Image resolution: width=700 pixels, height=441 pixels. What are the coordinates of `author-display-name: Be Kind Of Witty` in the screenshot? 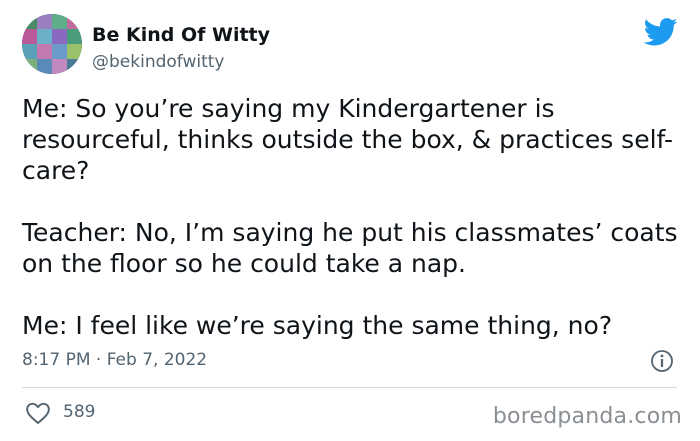 It's located at (181, 35).